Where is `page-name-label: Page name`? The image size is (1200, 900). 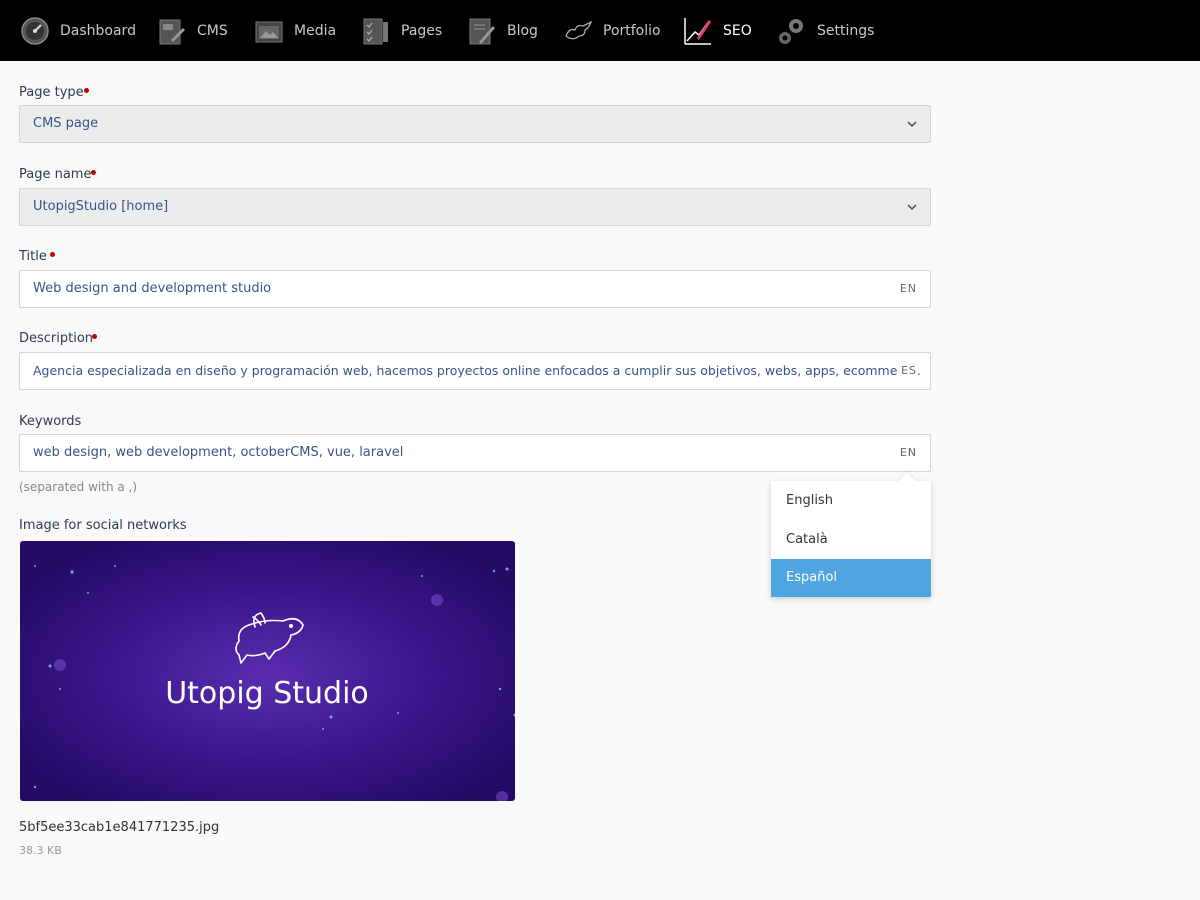
page-name-label: Page name is located at coordinates (55, 174).